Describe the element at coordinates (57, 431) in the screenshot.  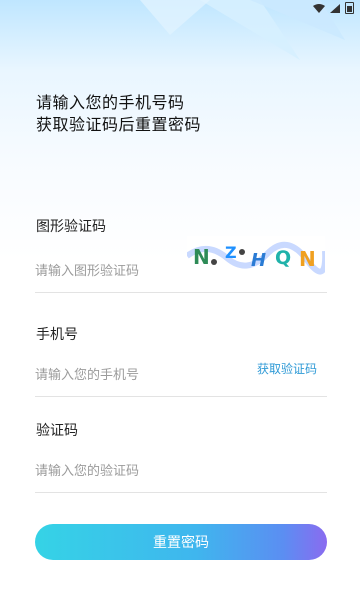
I see `code-label: 验证码` at that location.